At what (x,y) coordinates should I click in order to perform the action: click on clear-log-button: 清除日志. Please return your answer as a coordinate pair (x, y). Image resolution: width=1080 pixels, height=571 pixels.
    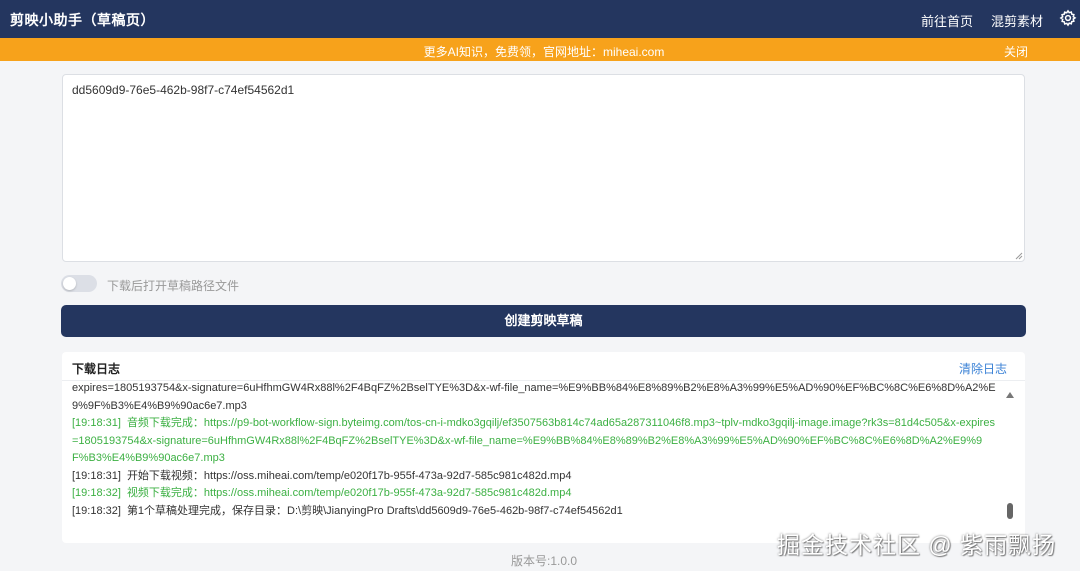
    Looking at the image, I should click on (983, 368).